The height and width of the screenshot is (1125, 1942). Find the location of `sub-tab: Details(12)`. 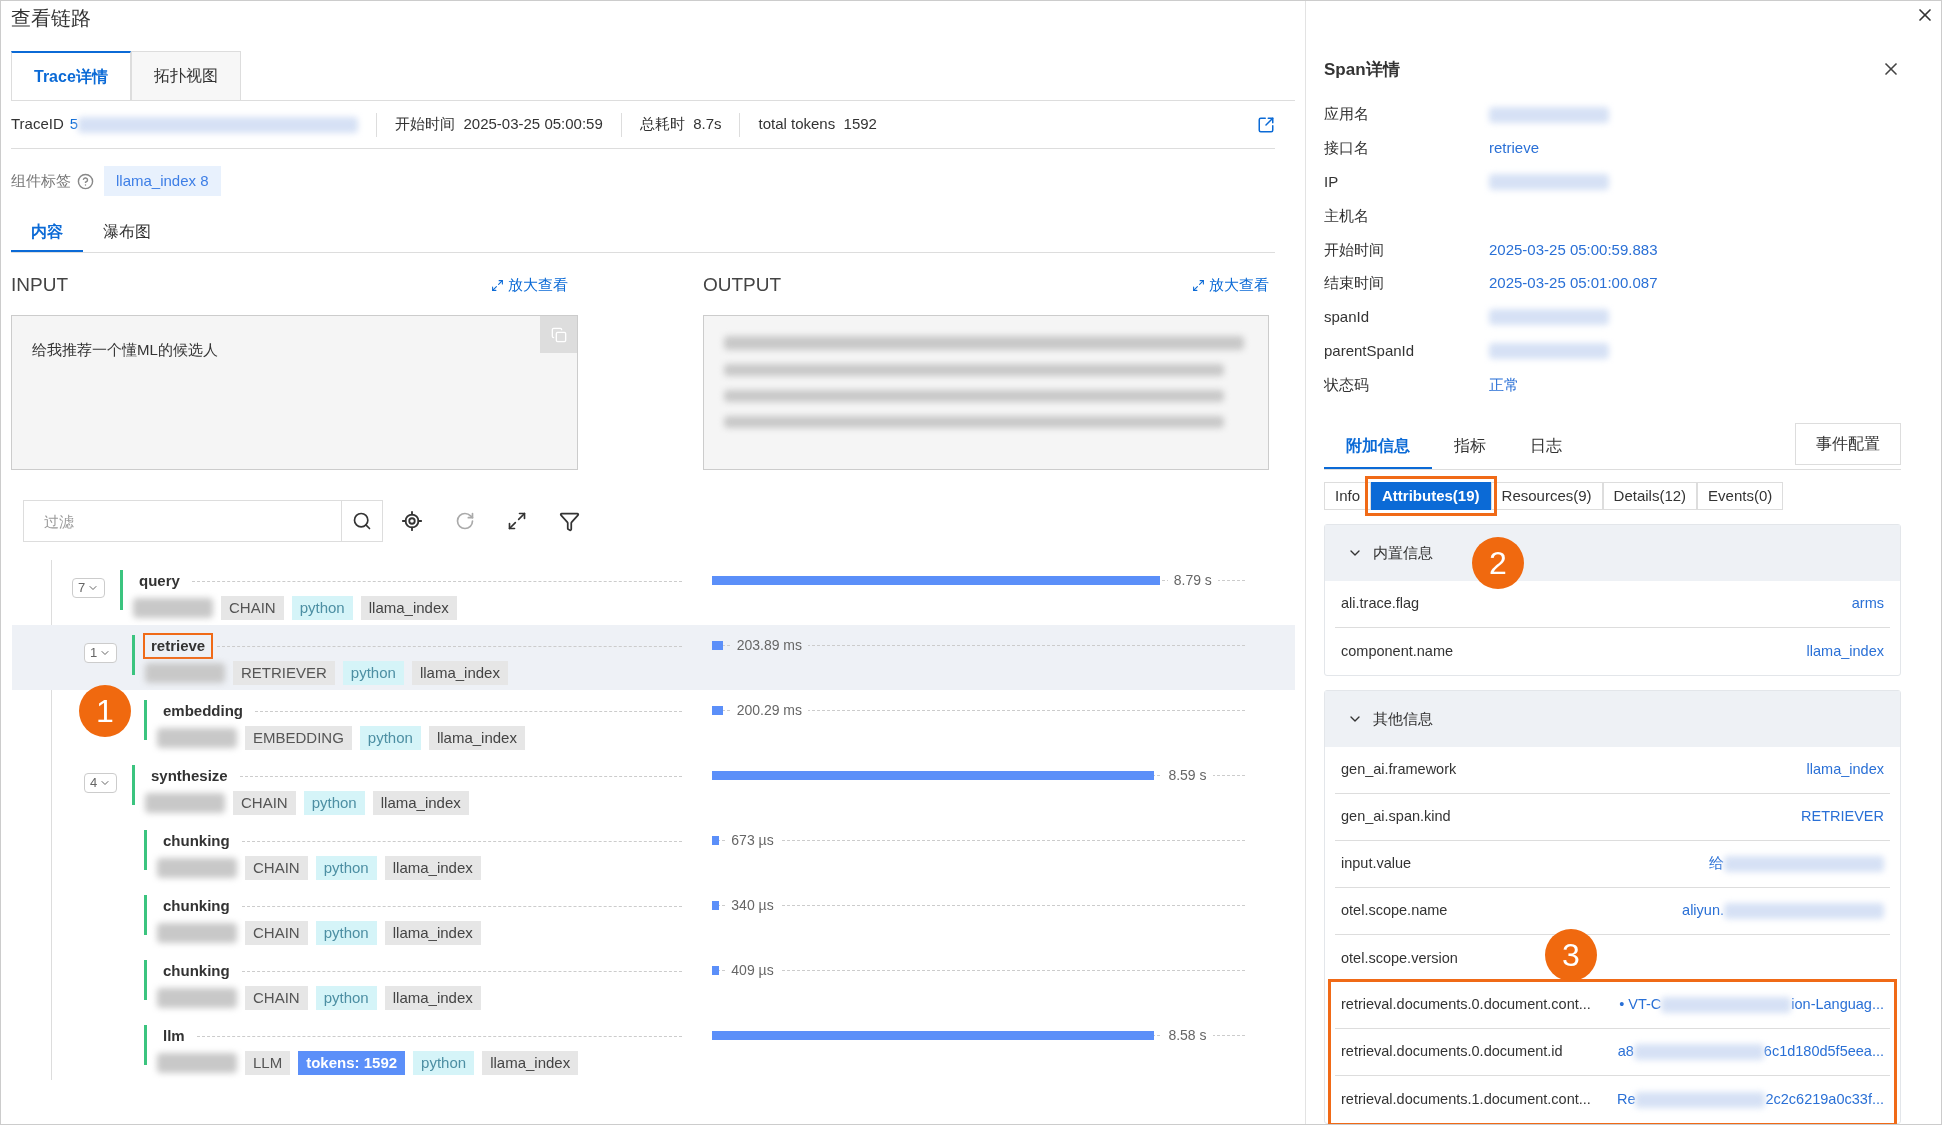

sub-tab: Details(12) is located at coordinates (1650, 496).